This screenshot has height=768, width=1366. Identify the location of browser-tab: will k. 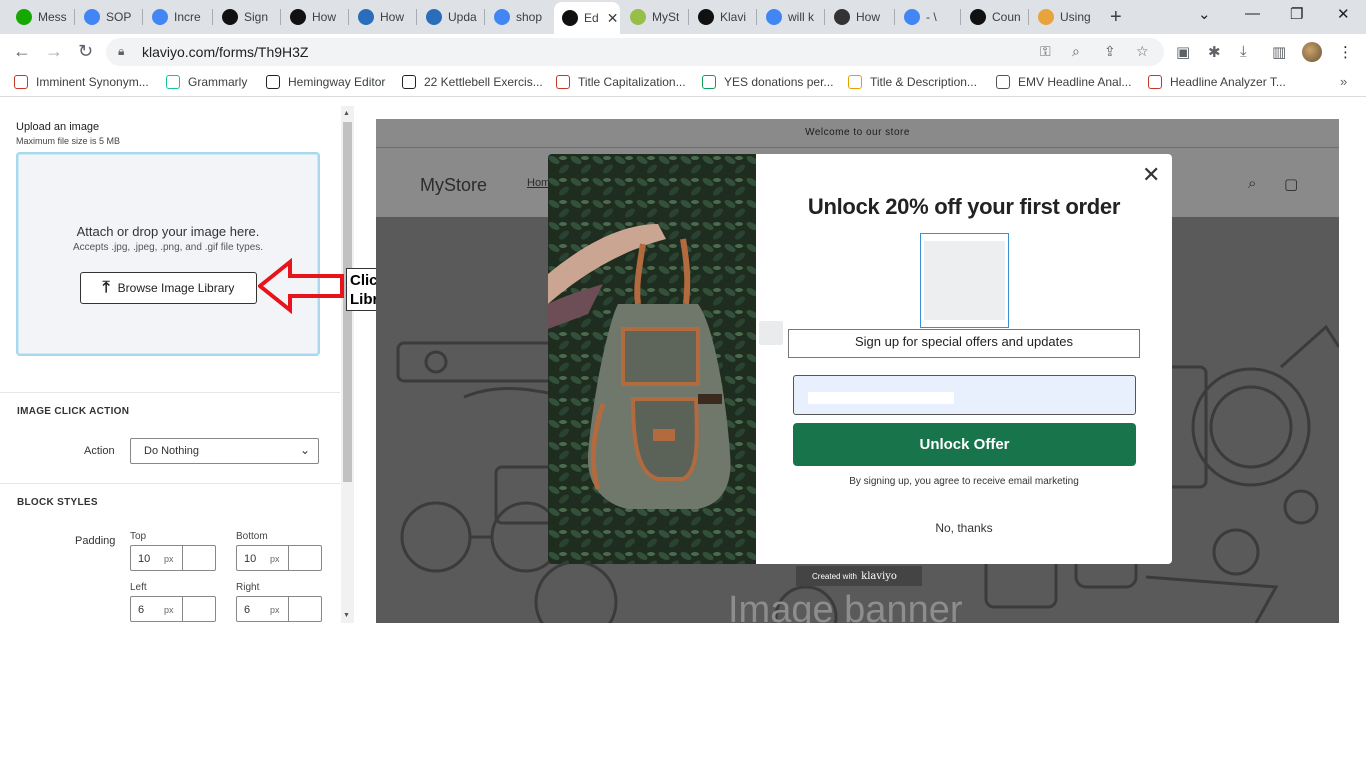
(791, 17).